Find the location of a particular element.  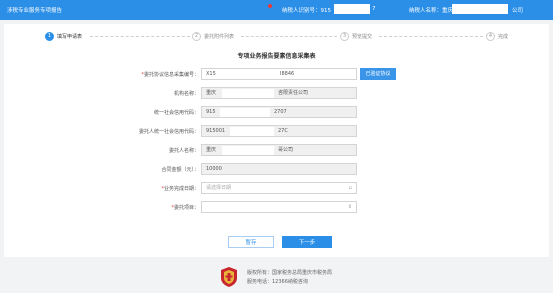

step-4: 4 完成 is located at coordinates (497, 36).